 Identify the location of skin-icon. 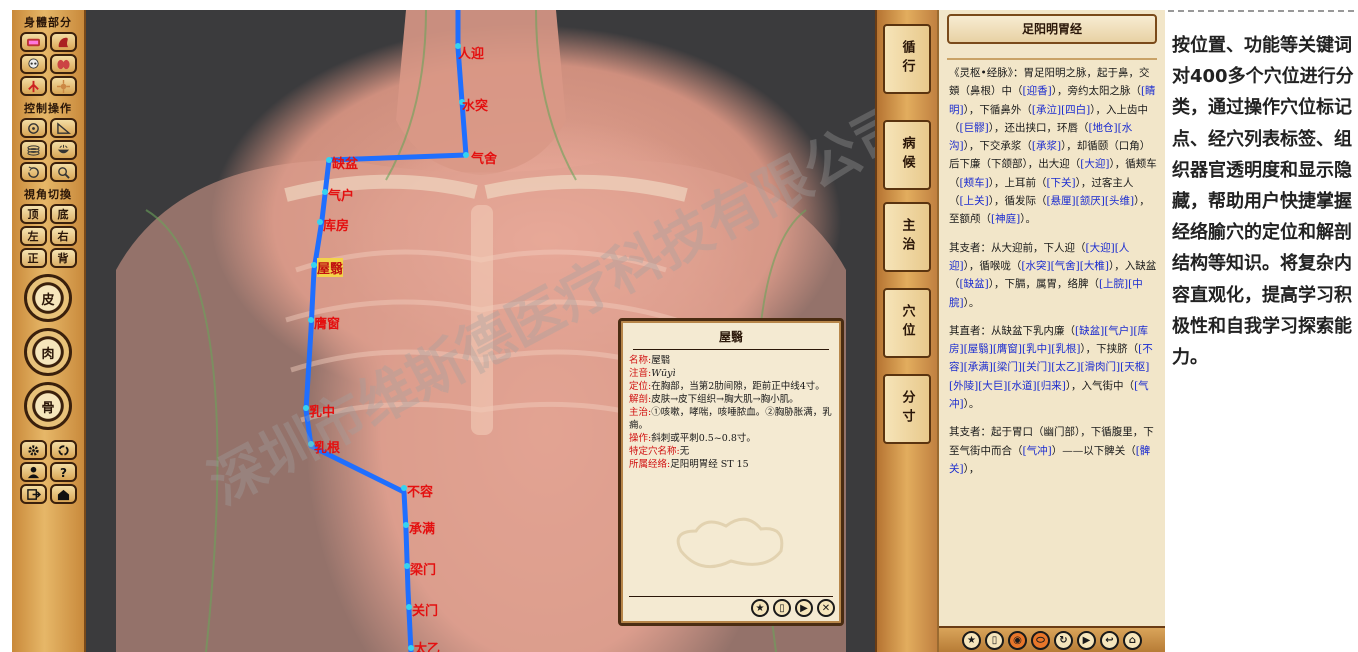
(33, 42).